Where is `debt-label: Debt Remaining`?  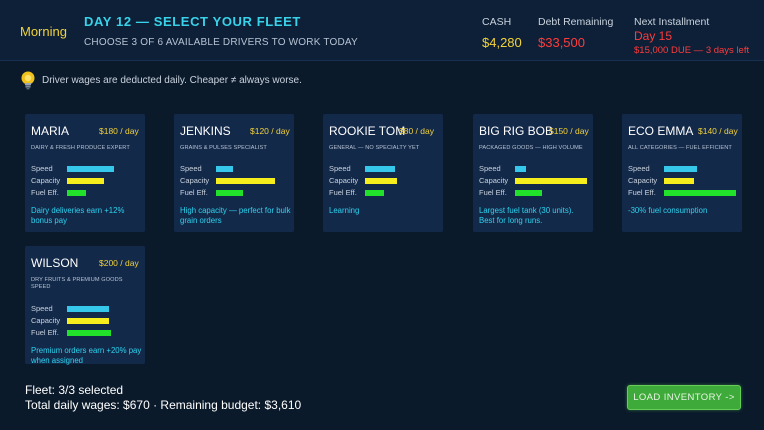
debt-label: Debt Remaining is located at coordinates (576, 22).